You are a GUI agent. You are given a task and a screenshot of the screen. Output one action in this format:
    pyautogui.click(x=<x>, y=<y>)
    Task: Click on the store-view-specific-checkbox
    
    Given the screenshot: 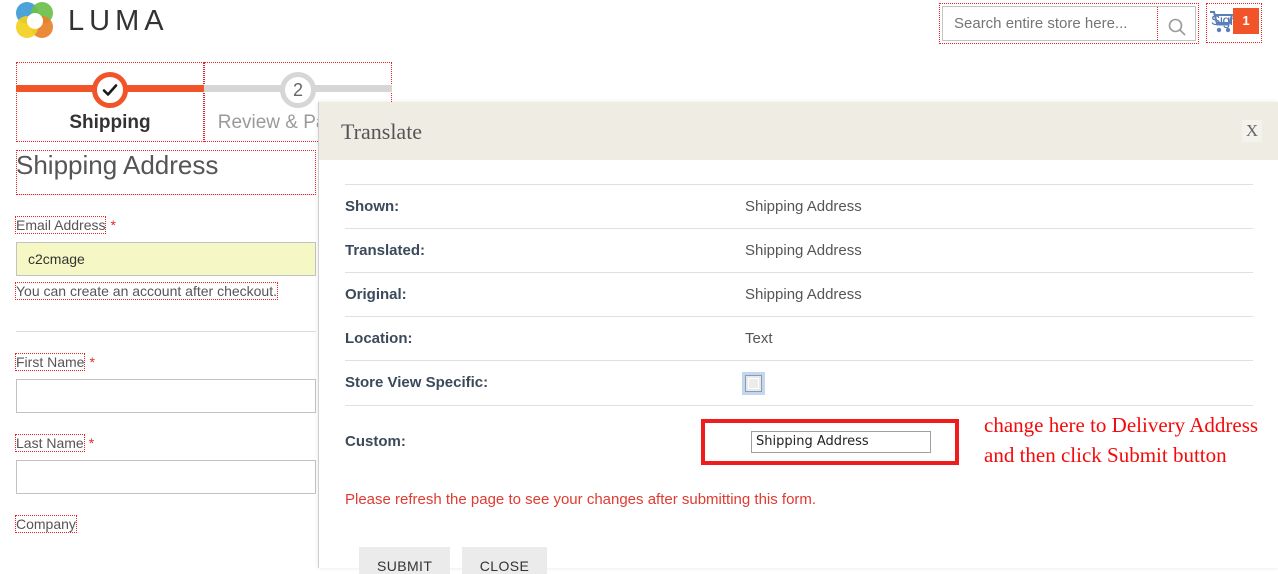 What is the action you would take?
    pyautogui.click(x=753, y=383)
    